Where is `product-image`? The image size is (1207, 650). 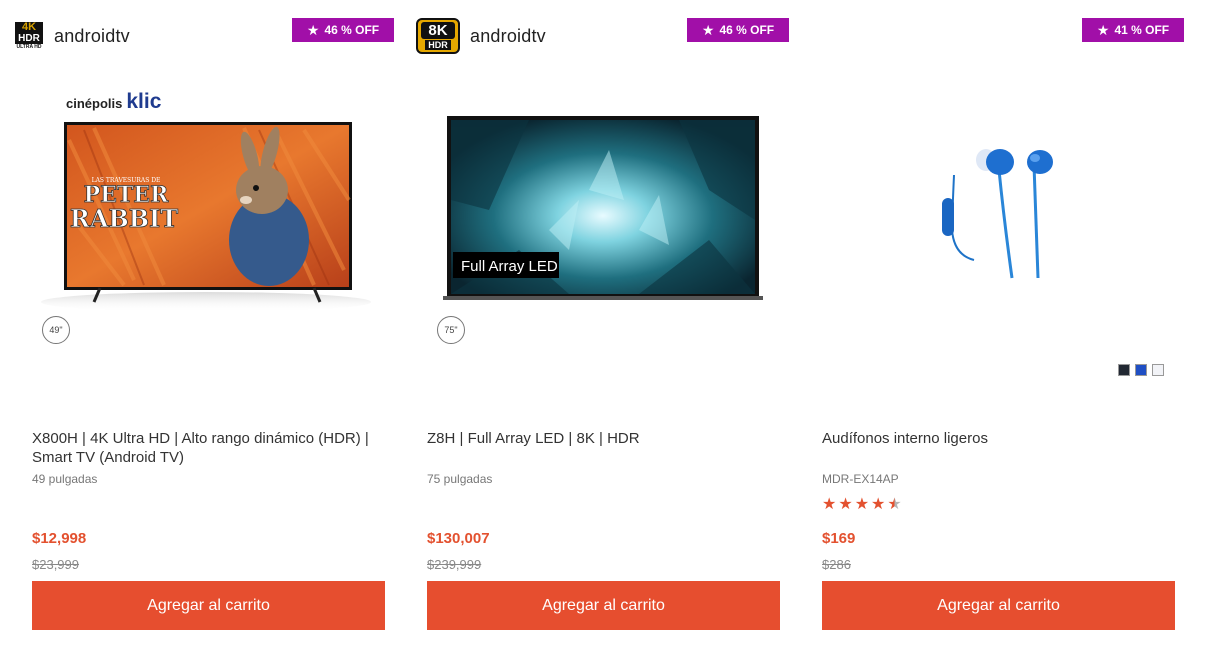
product-image is located at coordinates (994, 200).